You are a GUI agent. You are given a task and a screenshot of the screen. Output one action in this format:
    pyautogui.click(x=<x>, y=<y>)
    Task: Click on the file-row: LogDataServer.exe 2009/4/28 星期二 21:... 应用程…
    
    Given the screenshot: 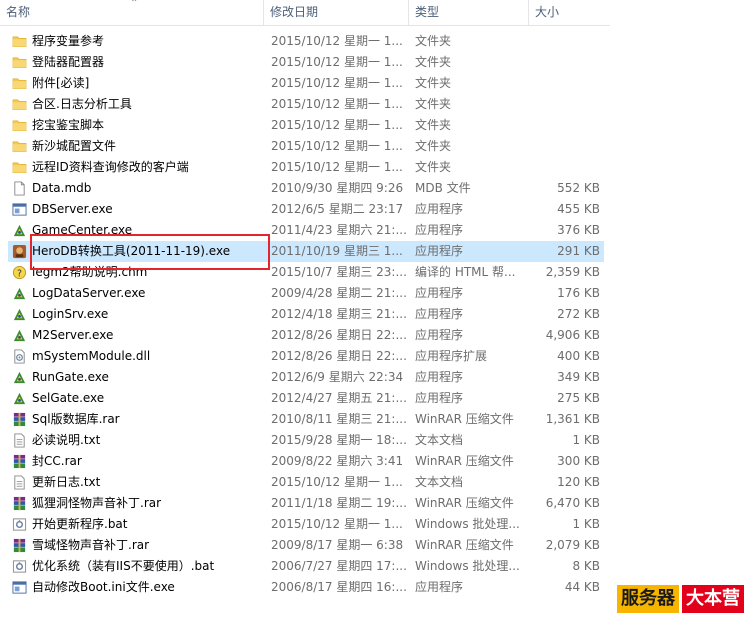 What is the action you would take?
    pyautogui.click(x=306, y=293)
    